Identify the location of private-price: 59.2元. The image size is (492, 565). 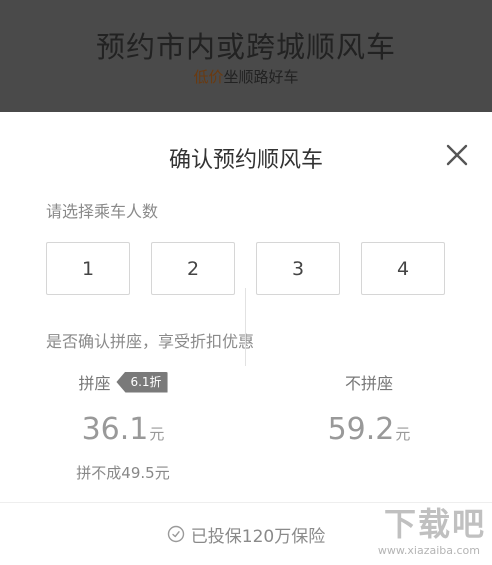
(369, 429).